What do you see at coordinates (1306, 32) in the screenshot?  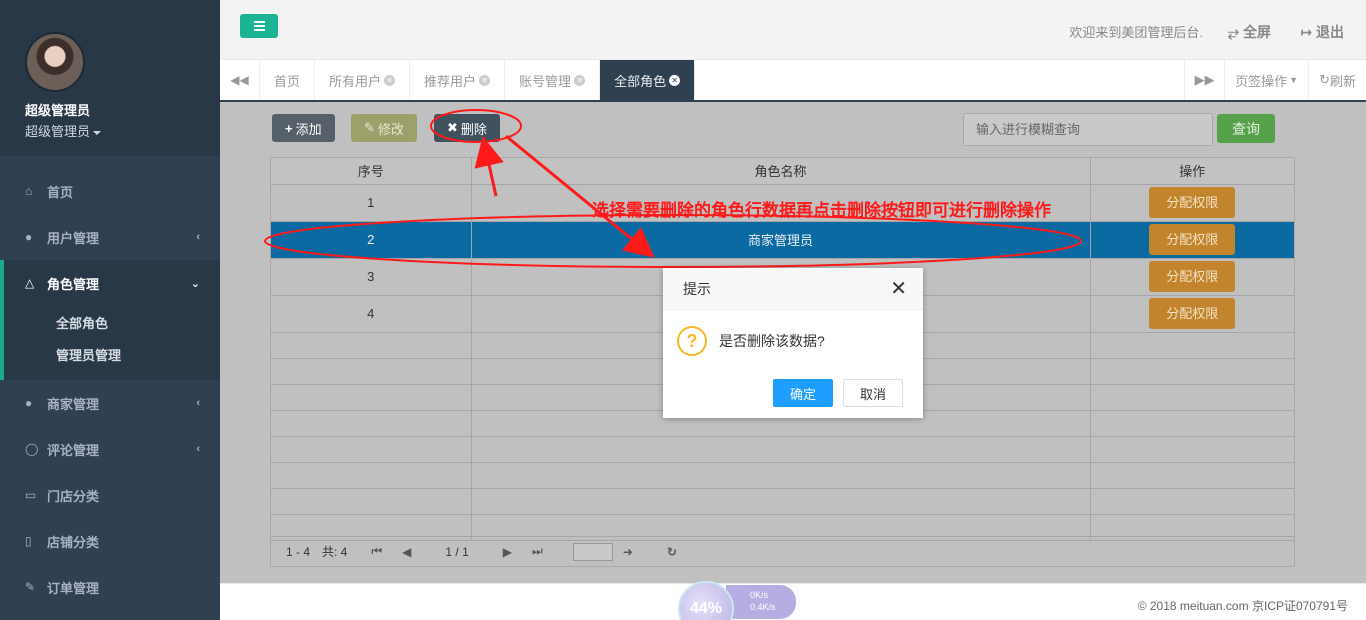 I see `sign-out-icon: ↦` at bounding box center [1306, 32].